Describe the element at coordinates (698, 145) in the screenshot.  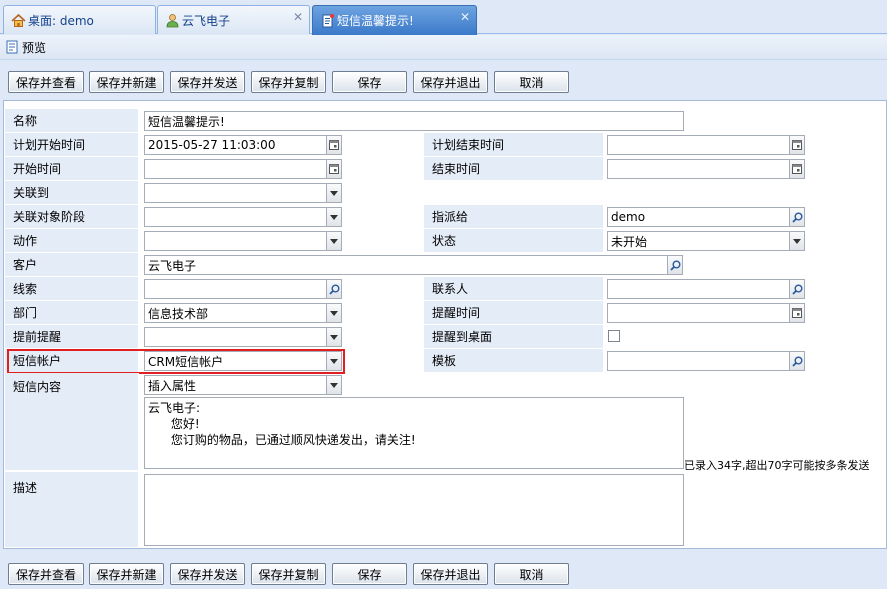
I see `plan-end-input` at that location.